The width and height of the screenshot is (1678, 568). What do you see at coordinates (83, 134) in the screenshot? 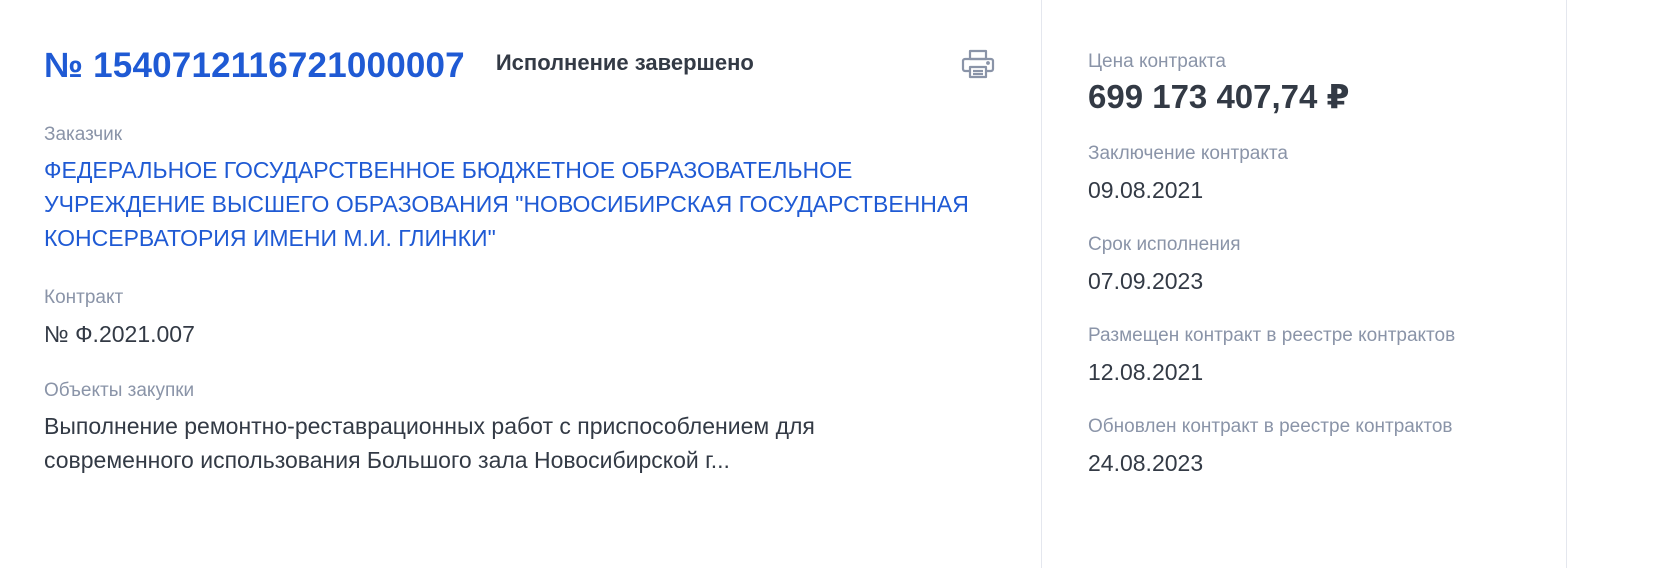
I see `customer-label: Заказчик` at bounding box center [83, 134].